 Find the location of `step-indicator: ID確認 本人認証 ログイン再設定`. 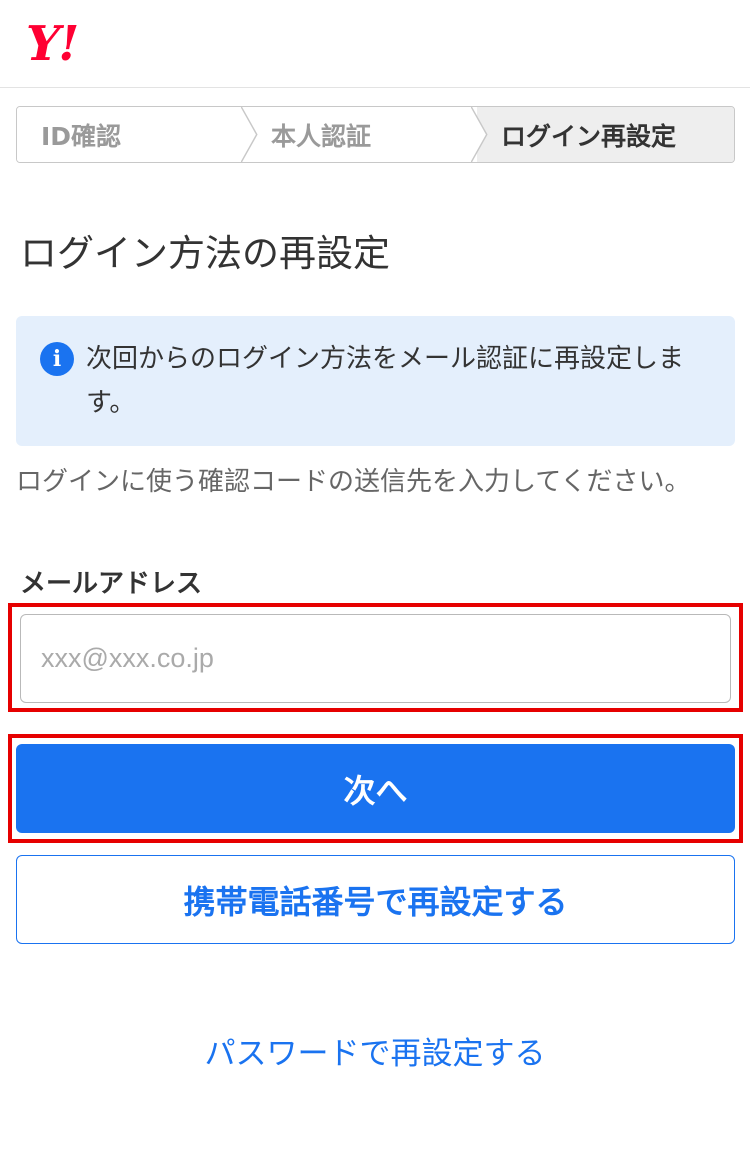

step-indicator: ID確認 本人認証 ログイン再設定 is located at coordinates (375, 134).